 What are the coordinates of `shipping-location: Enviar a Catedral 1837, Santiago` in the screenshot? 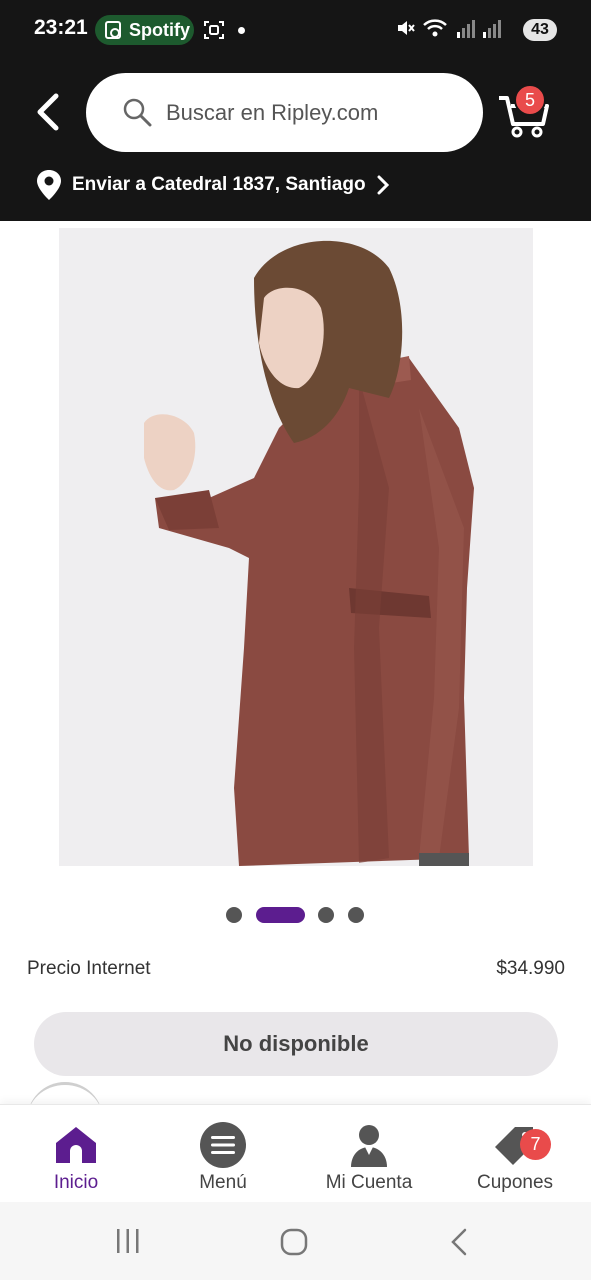 It's located at (213, 185).